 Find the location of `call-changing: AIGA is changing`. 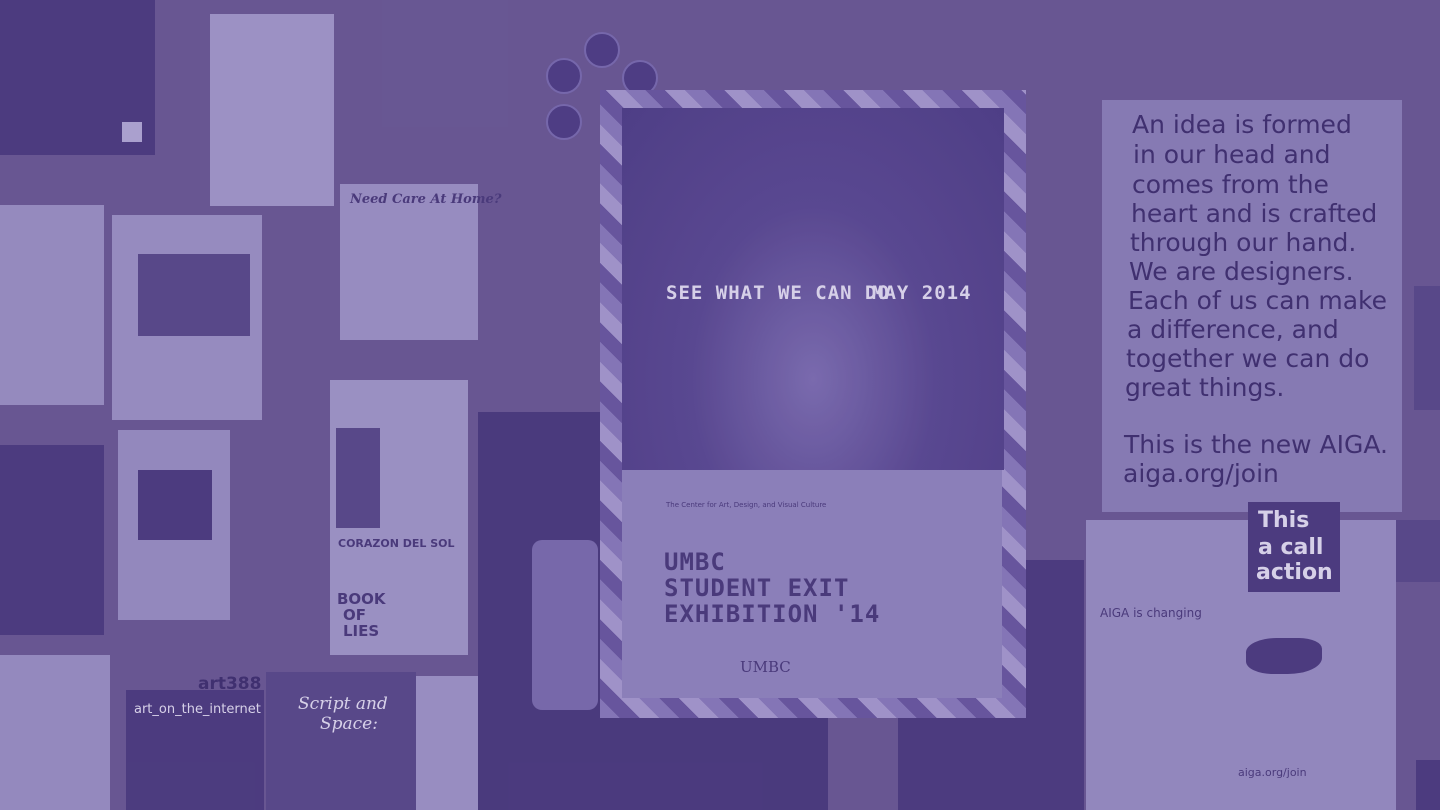

call-changing: AIGA is changing is located at coordinates (1151, 613).